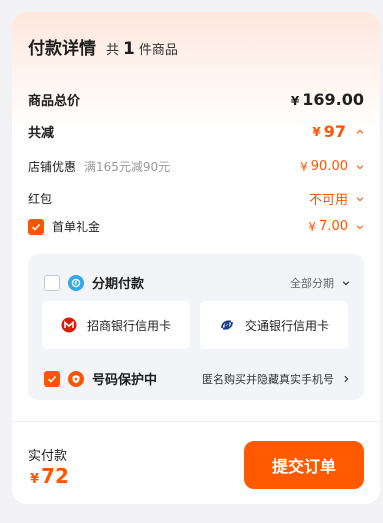 This screenshot has height=523, width=383. What do you see at coordinates (118, 284) in the screenshot?
I see `installment-label: 分期付款` at bounding box center [118, 284].